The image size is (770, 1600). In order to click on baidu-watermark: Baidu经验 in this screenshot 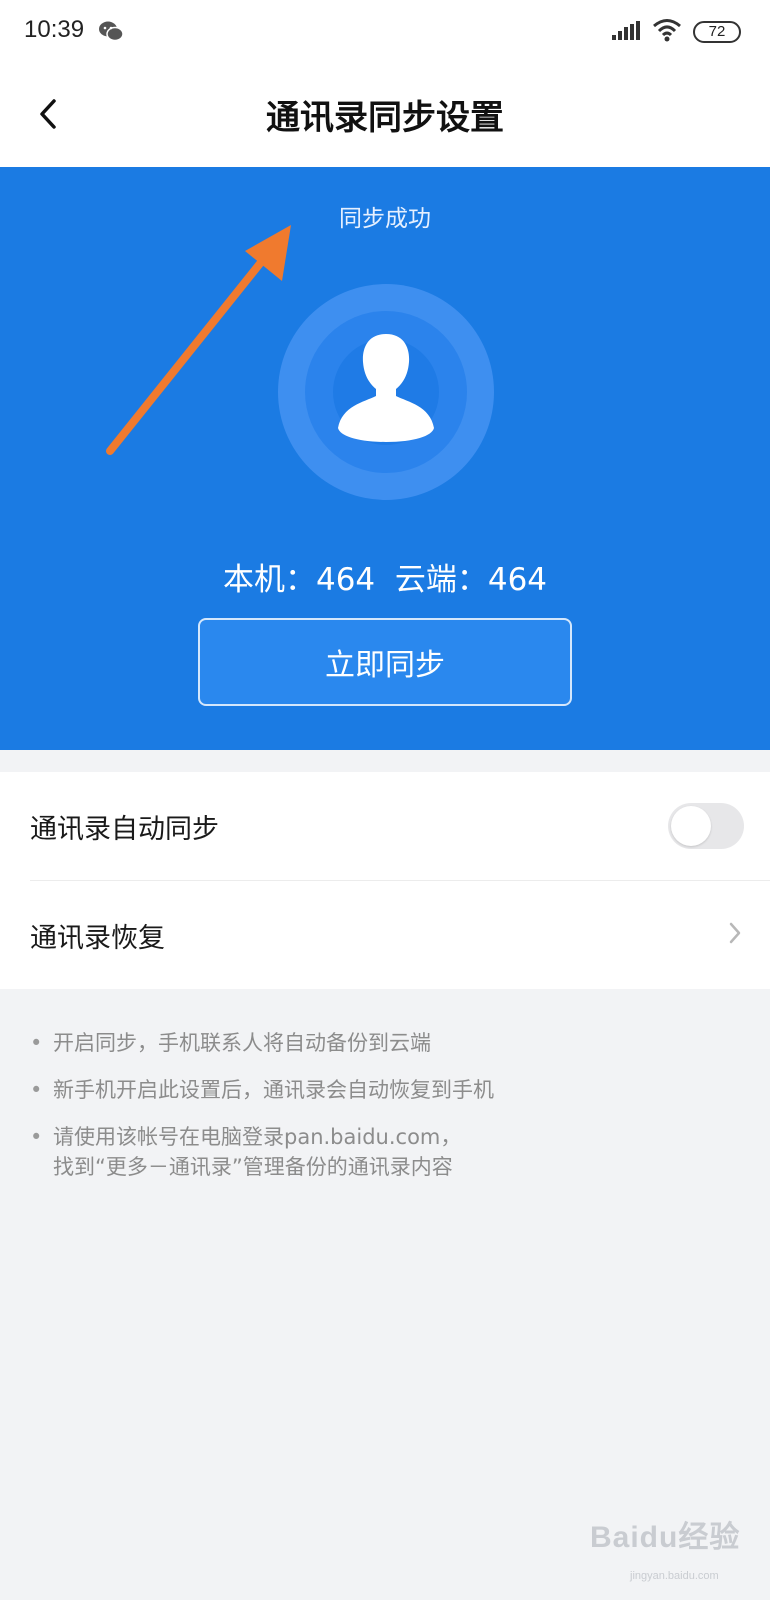, I will do `click(665, 1537)`.